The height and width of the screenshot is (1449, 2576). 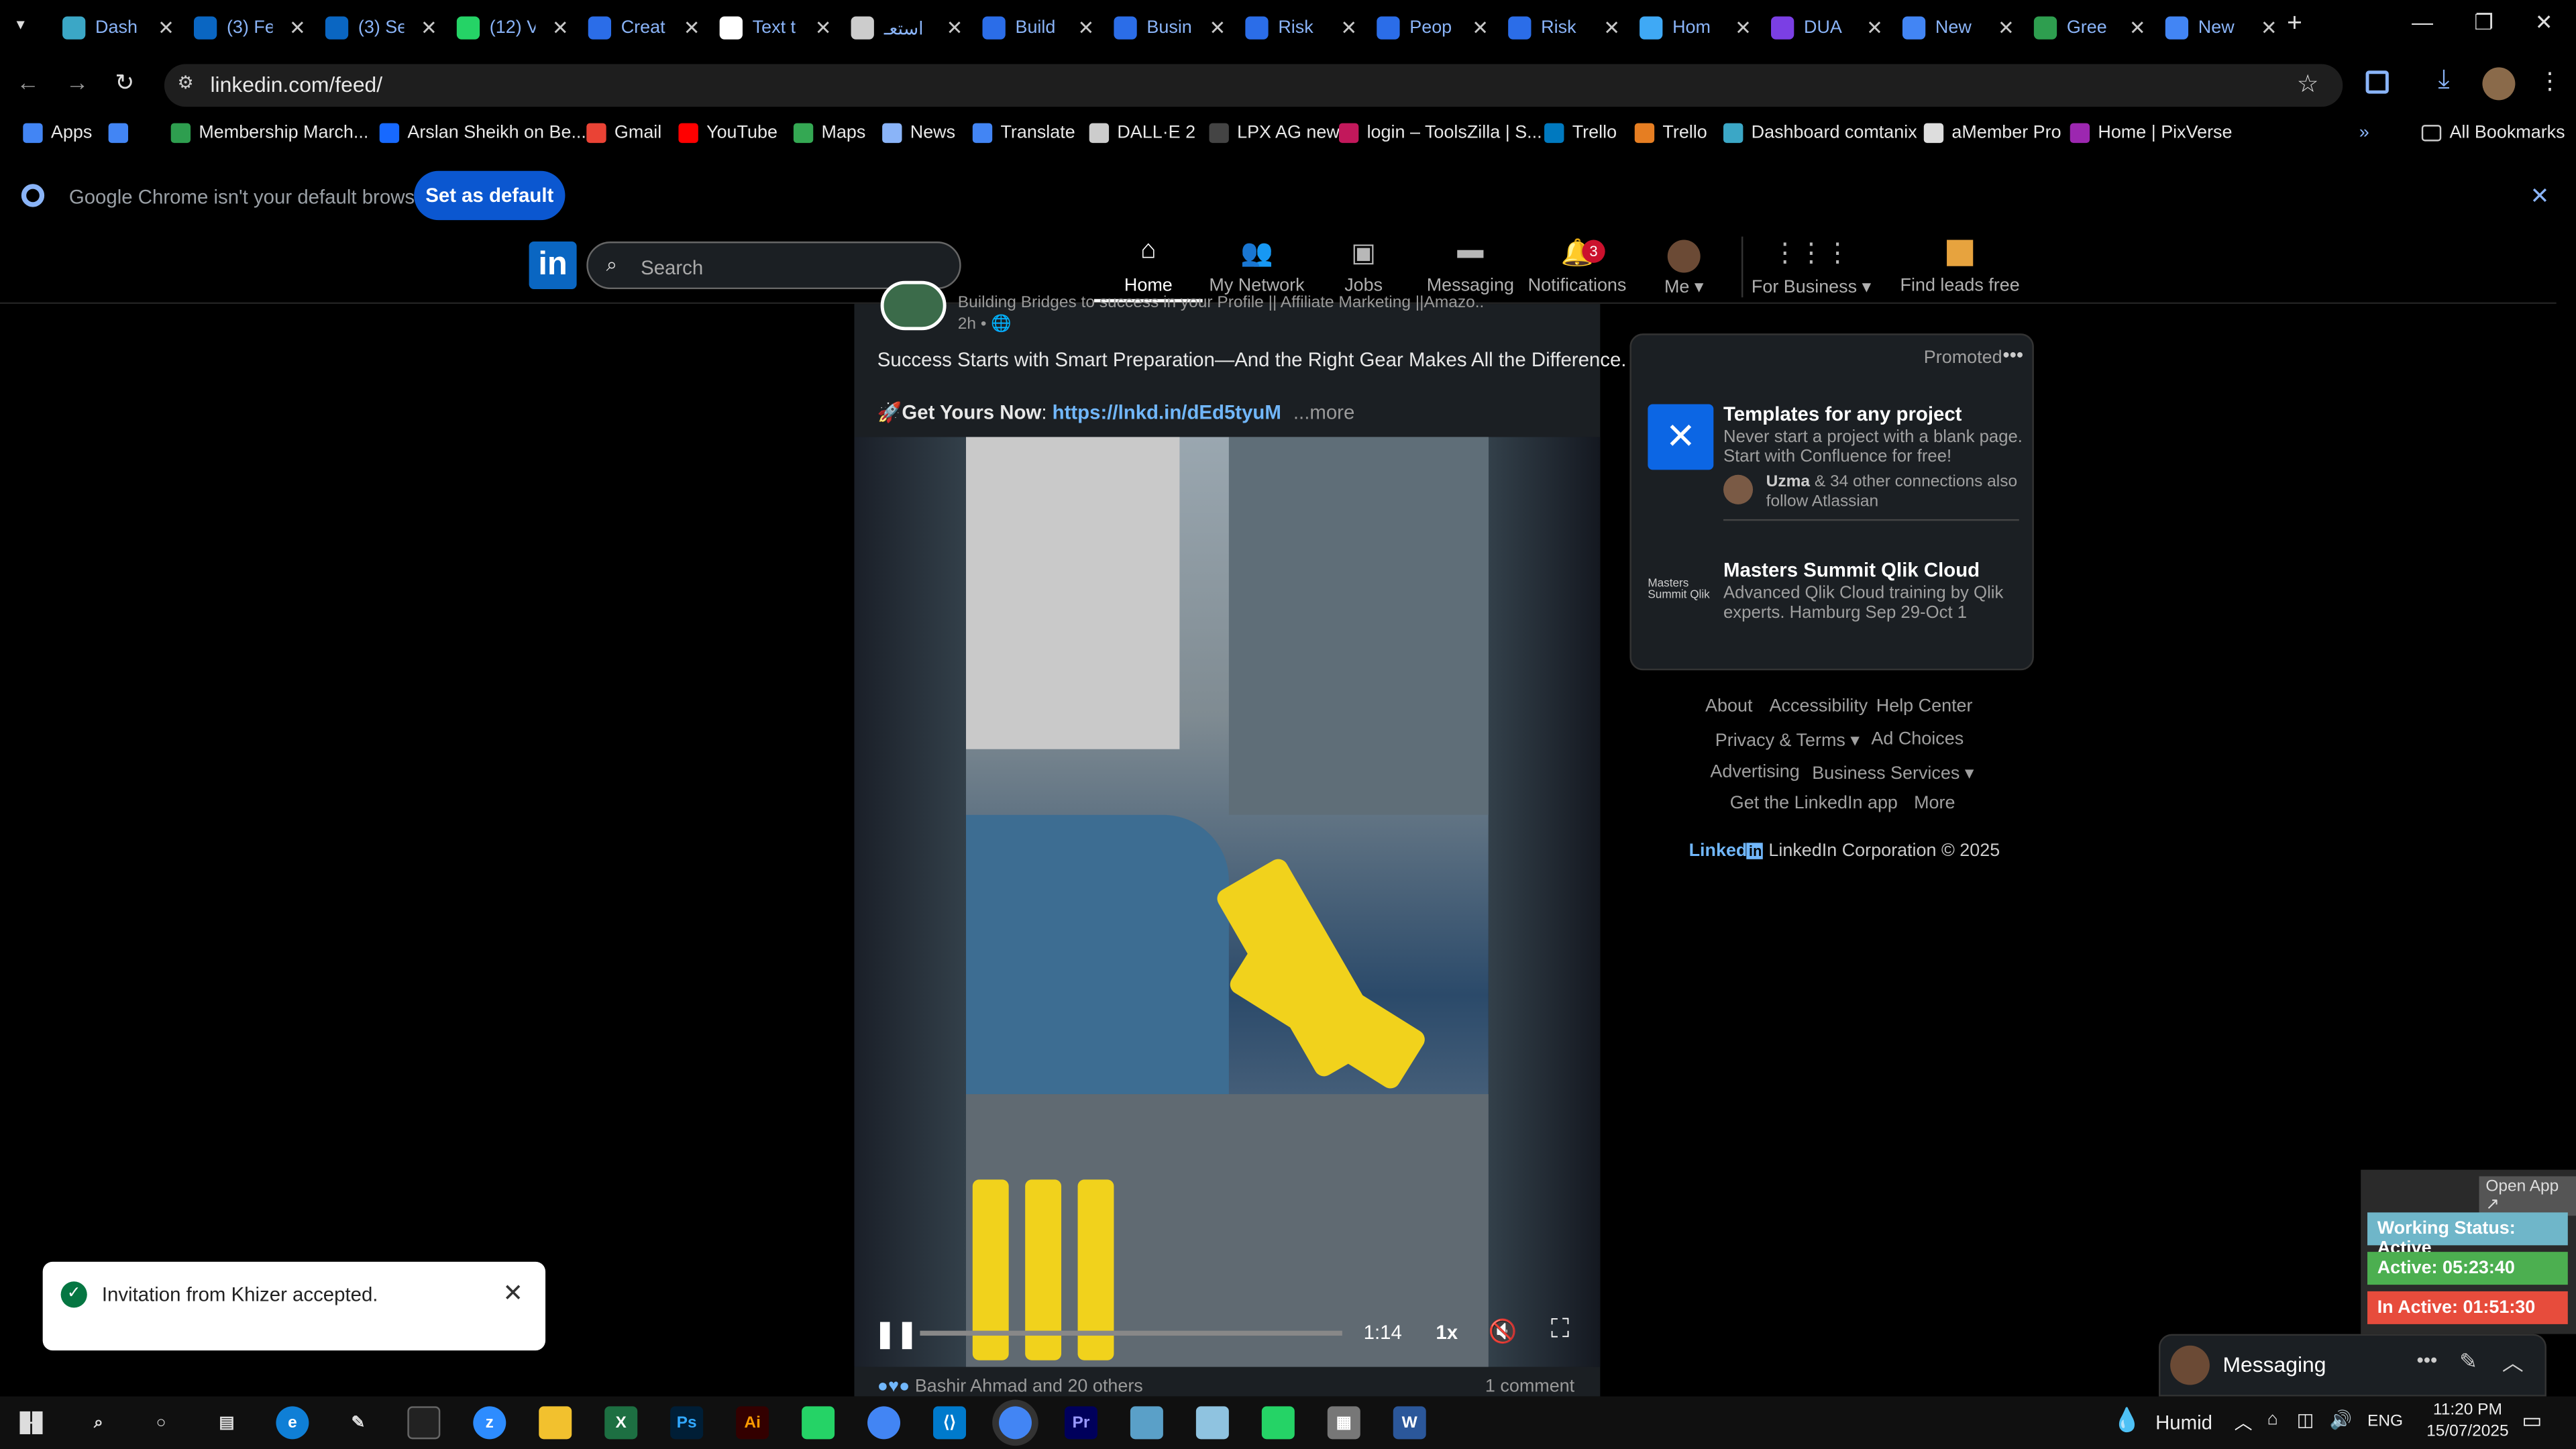 What do you see at coordinates (1934, 803) in the screenshot?
I see `footer-more: More` at bounding box center [1934, 803].